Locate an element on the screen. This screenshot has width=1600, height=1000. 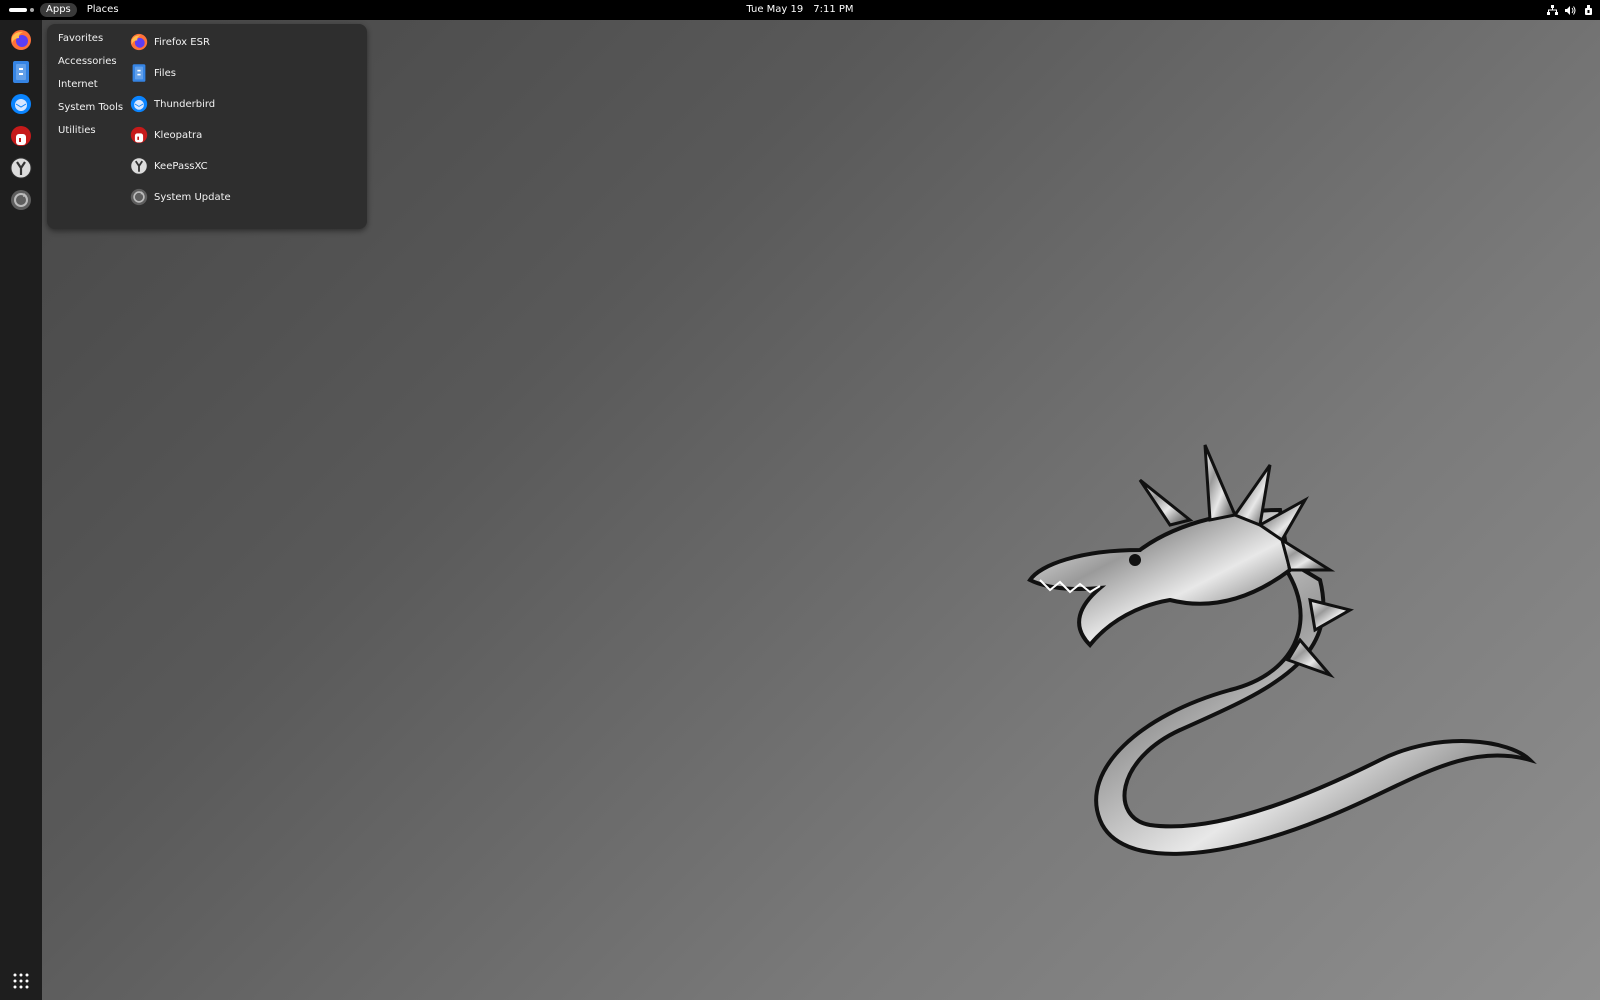
activities-pill-icon is located at coordinates (18, 10).